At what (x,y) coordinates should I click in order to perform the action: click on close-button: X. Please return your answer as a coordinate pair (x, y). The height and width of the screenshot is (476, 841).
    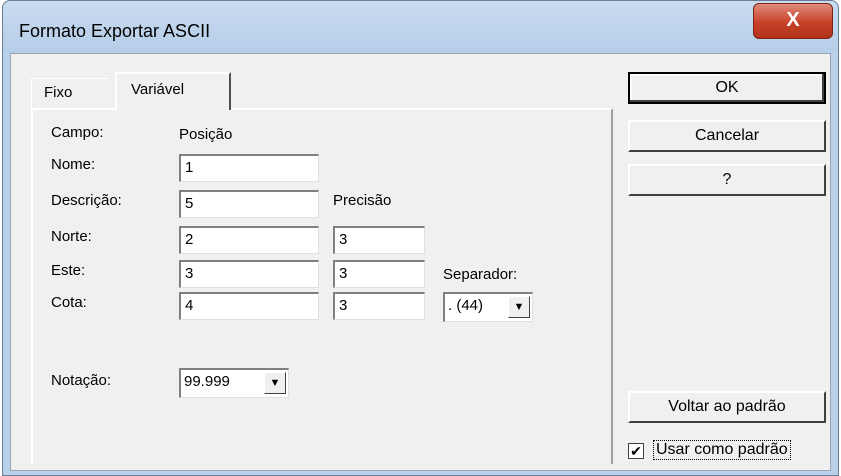
    Looking at the image, I should click on (793, 21).